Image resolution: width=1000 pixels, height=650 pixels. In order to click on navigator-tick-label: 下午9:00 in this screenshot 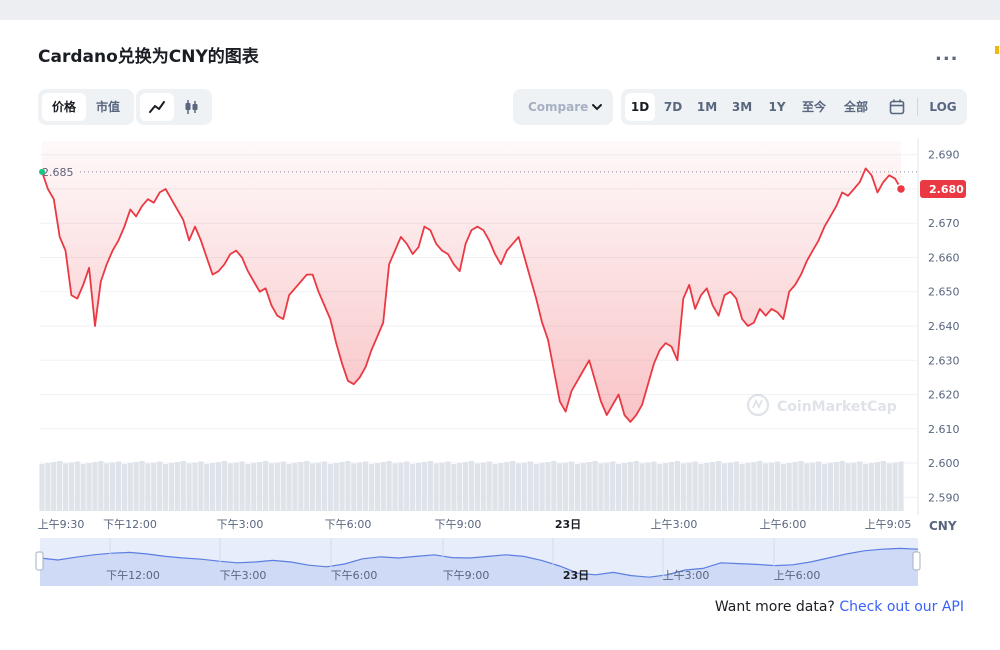, I will do `click(466, 575)`.